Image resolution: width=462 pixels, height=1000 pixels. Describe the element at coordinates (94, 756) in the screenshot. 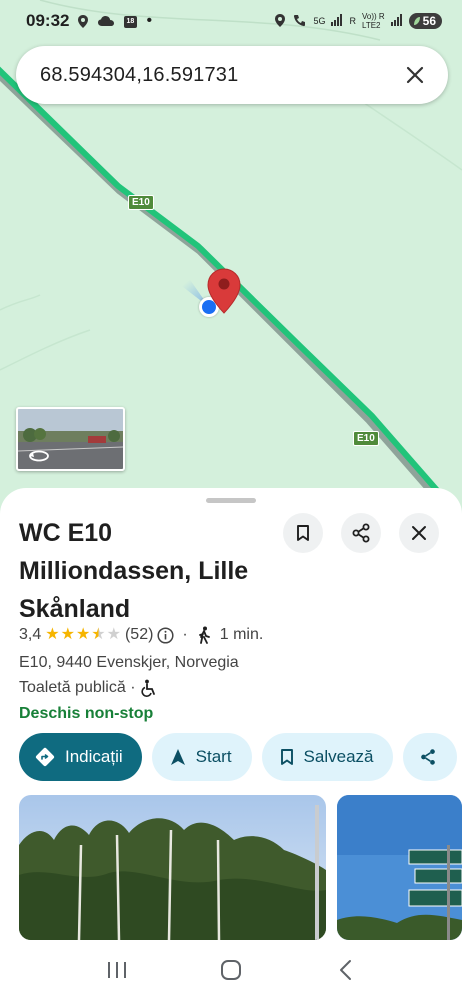

I see `directions-label: Indicații` at that location.